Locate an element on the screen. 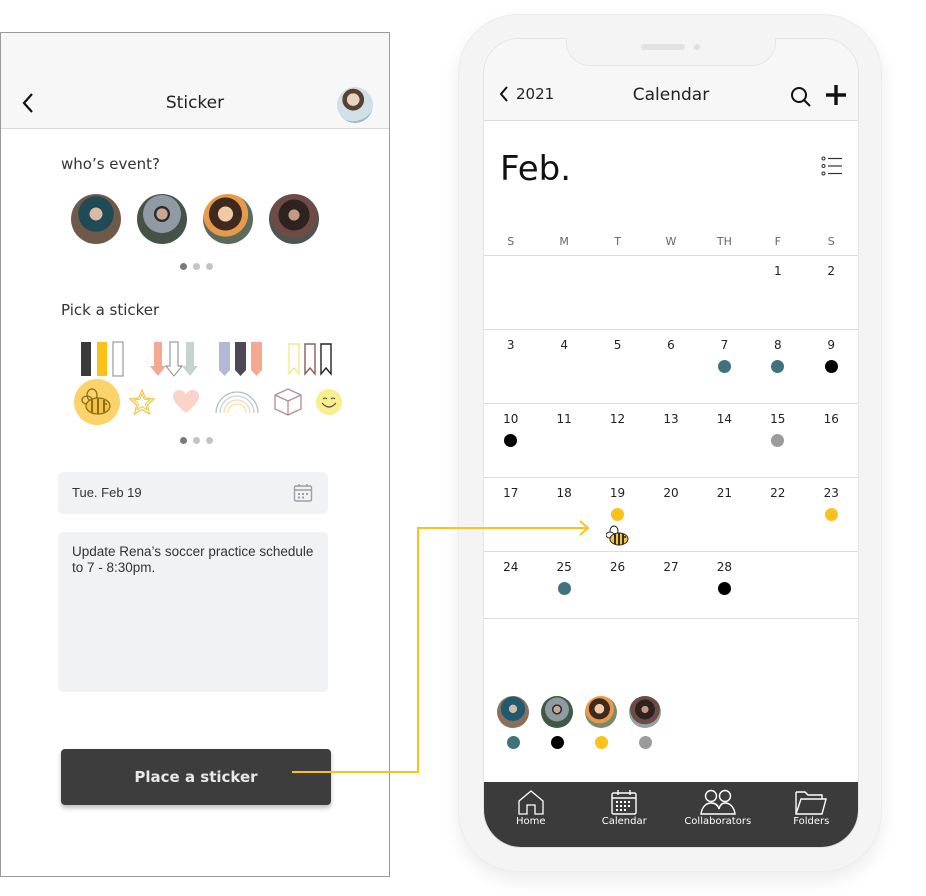  day-cell: 20 is located at coordinates (670, 514).